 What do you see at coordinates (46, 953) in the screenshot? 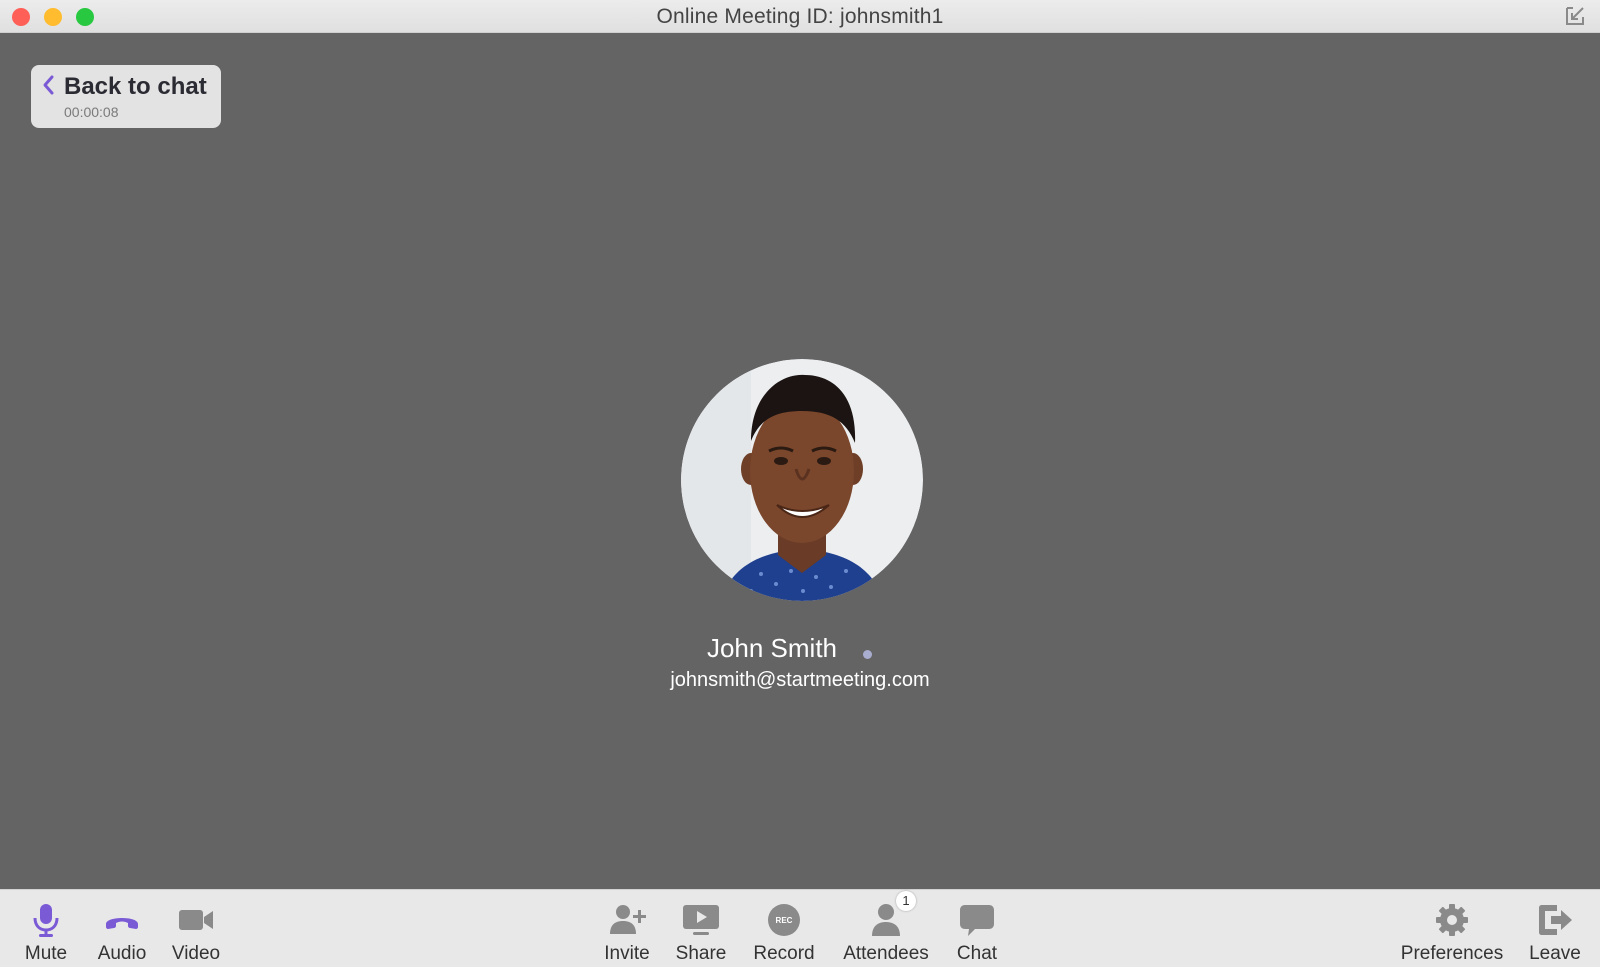
I see `mute-label: Mute` at bounding box center [46, 953].